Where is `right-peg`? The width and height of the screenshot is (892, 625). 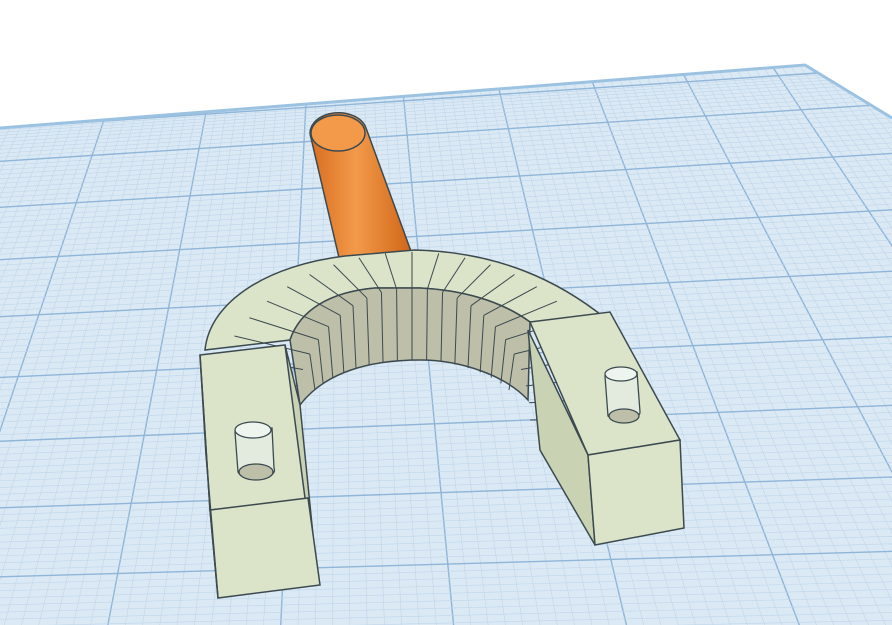
right-peg is located at coordinates (622, 395).